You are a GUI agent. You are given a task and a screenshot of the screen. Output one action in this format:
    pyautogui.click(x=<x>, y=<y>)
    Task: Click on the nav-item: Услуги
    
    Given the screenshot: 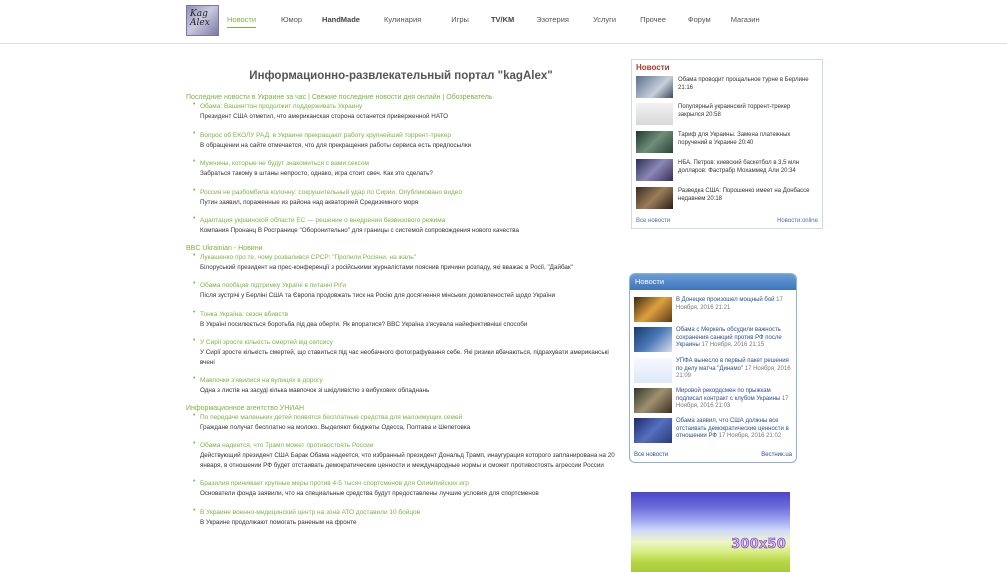 What is the action you would take?
    pyautogui.click(x=604, y=21)
    